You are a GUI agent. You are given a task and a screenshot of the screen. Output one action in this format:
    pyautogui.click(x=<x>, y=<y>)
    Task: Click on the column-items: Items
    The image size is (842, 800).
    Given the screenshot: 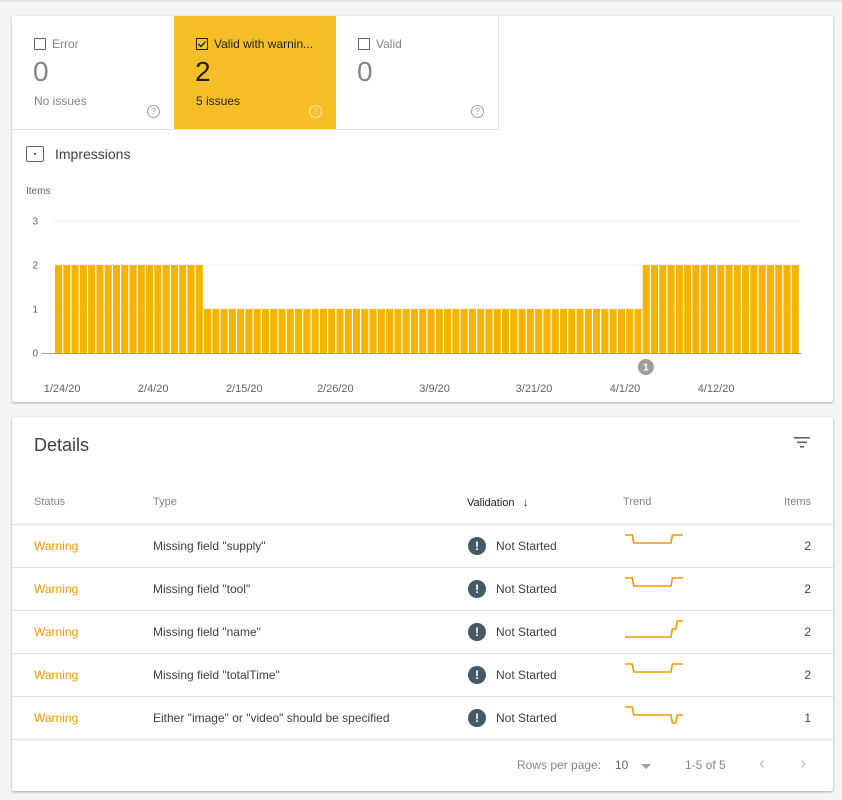 What is the action you would take?
    pyautogui.click(x=788, y=503)
    